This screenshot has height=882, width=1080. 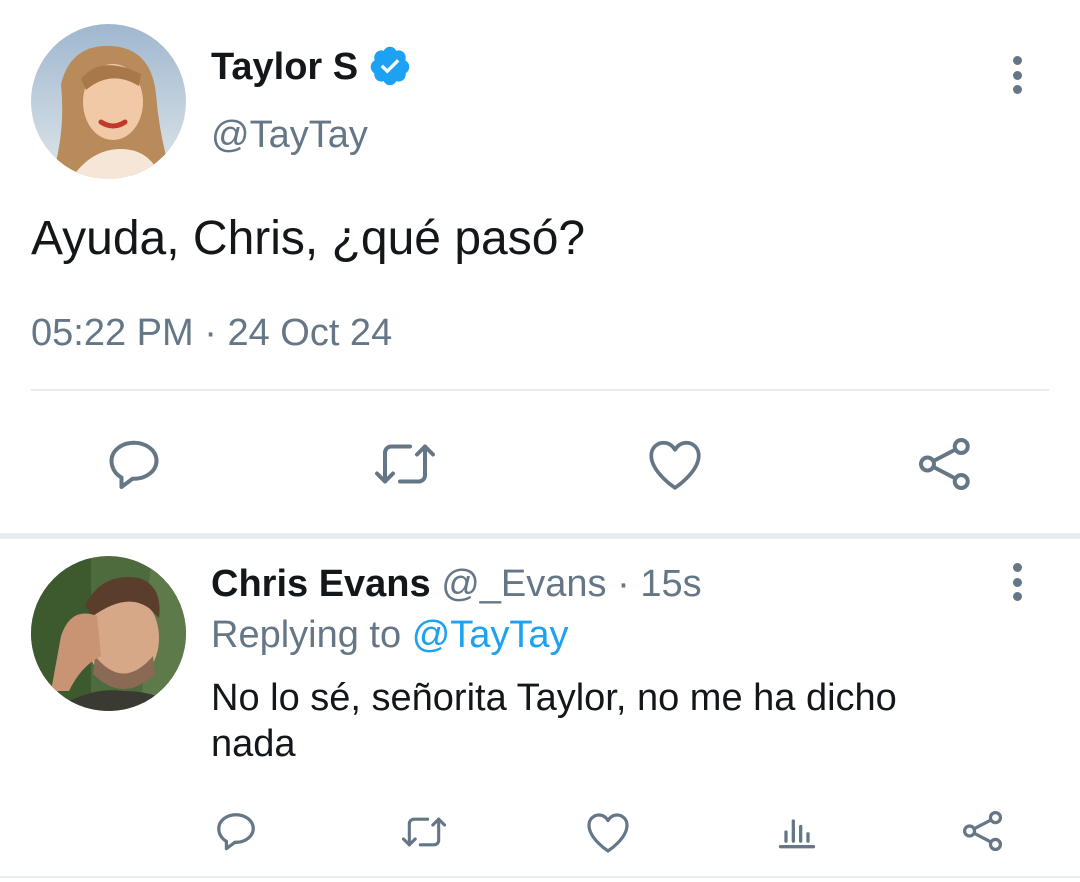 I want to click on share-button, so click(x=945, y=464).